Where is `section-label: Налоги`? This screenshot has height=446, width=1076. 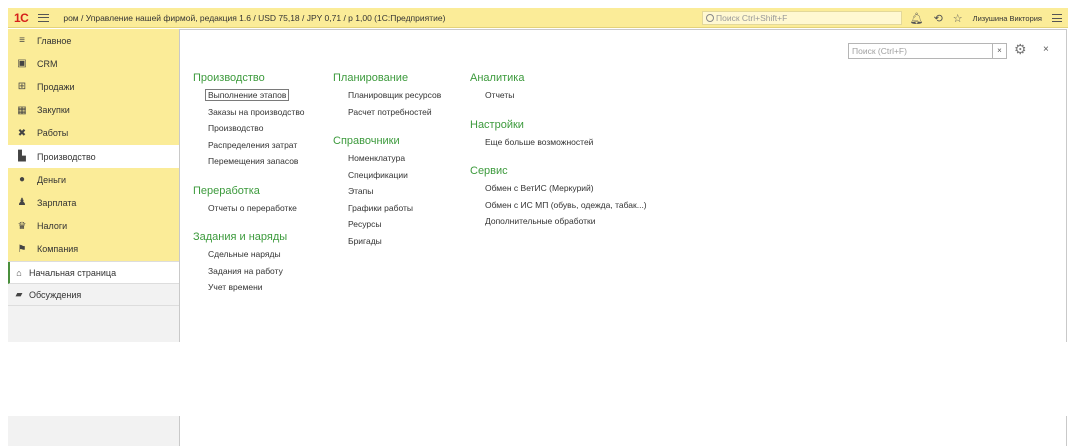 section-label: Налоги is located at coordinates (52, 226).